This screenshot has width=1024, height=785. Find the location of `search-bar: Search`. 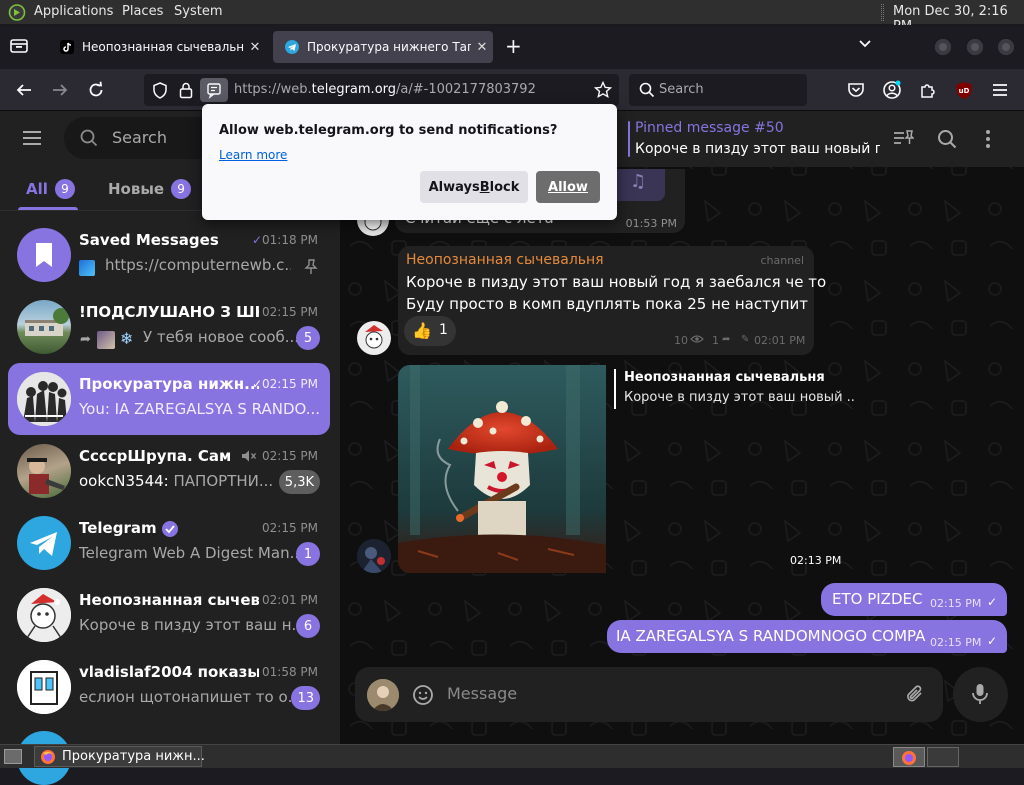

search-bar: Search is located at coordinates (718, 90).